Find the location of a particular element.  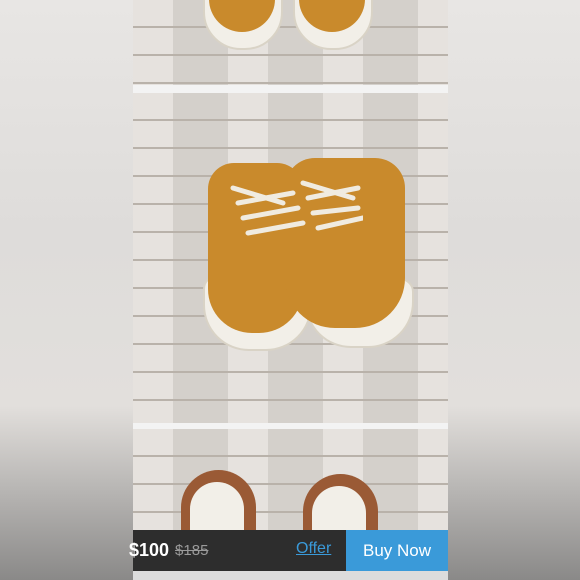

top-shoe-left is located at coordinates (243, 25).